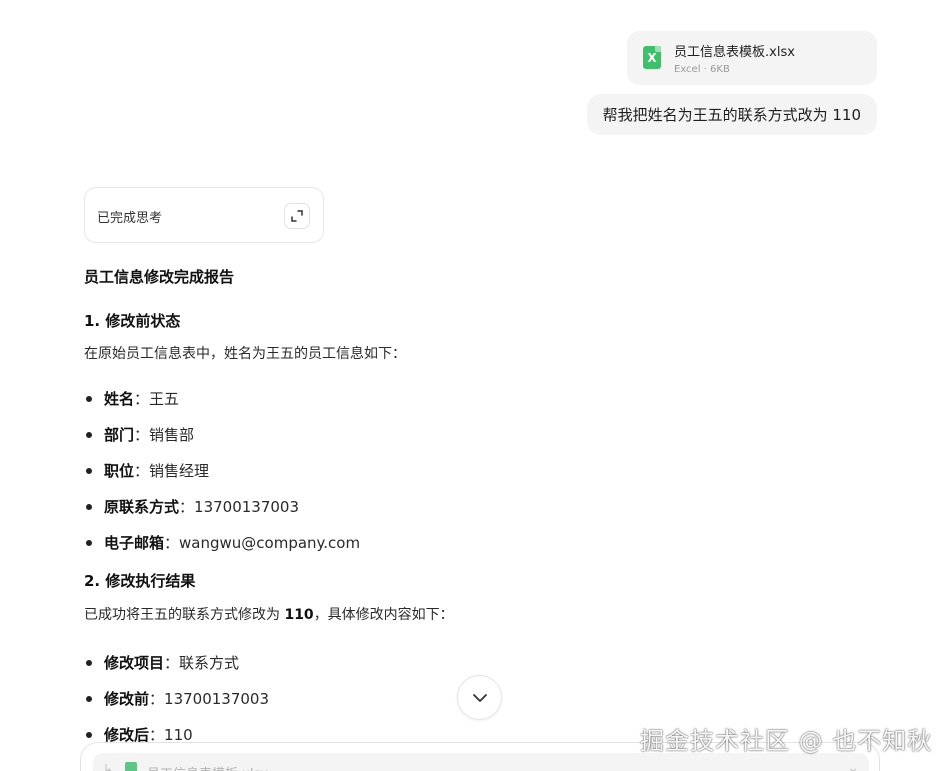  What do you see at coordinates (140, 581) in the screenshot?
I see `section-heading: 2. 修改执行结果` at bounding box center [140, 581].